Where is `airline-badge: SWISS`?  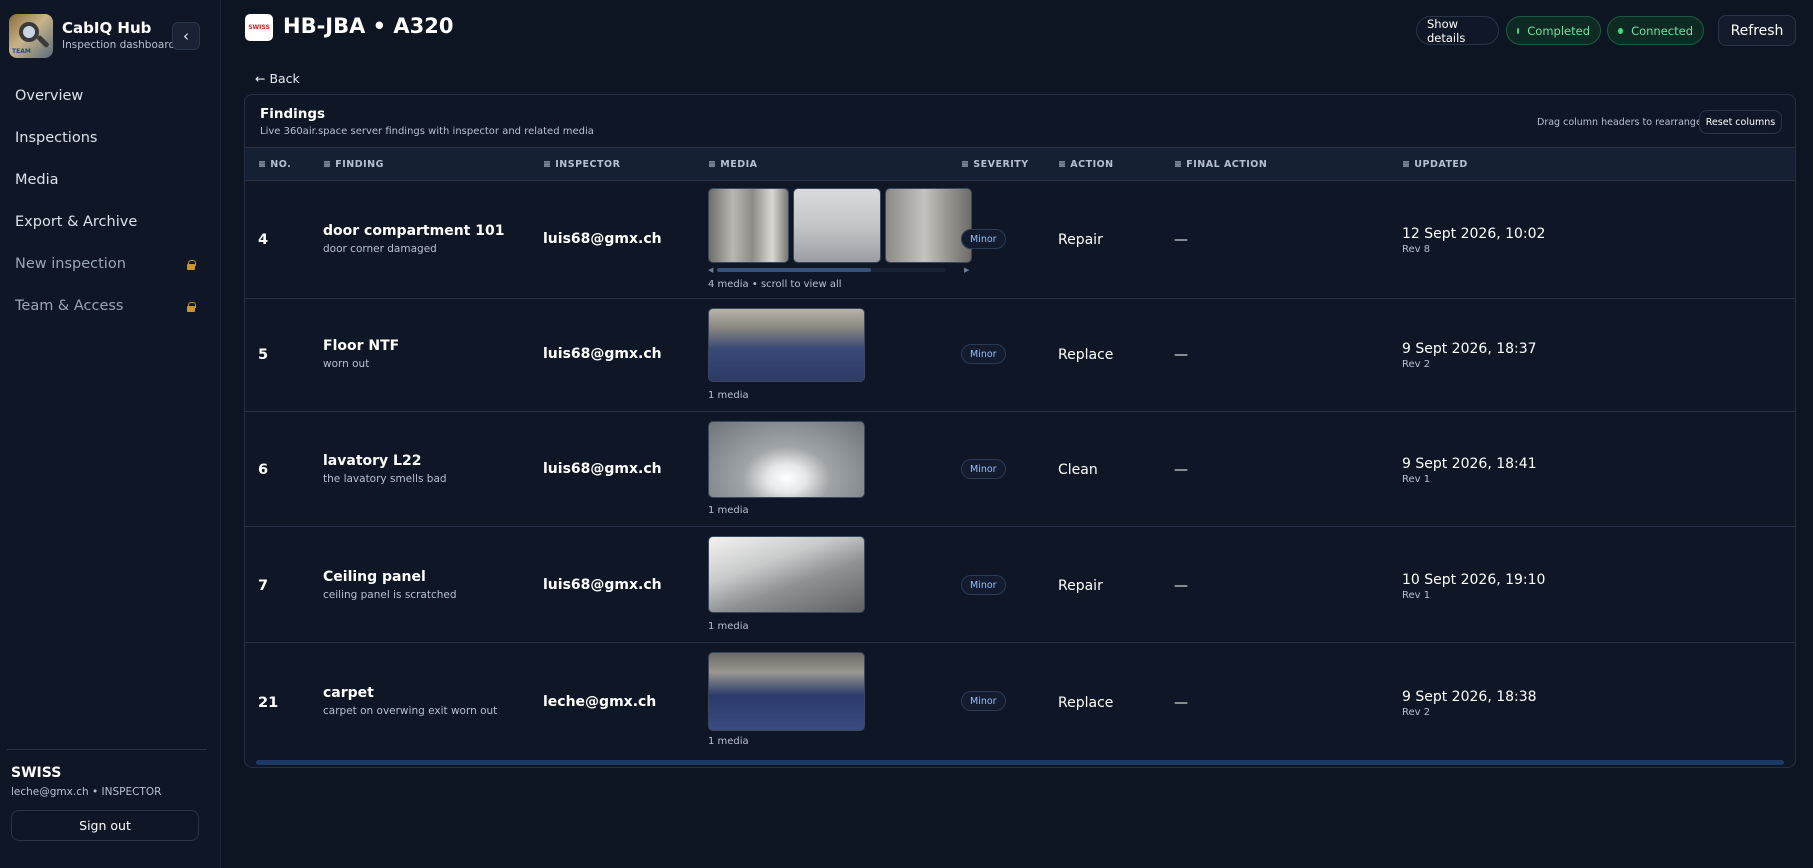
airline-badge: SWISS is located at coordinates (259, 27).